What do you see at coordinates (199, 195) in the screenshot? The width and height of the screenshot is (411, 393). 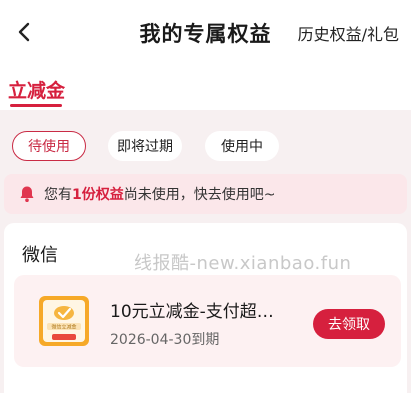 I see `reminder-suffix: 尚未使用，快去使用吧~` at bounding box center [199, 195].